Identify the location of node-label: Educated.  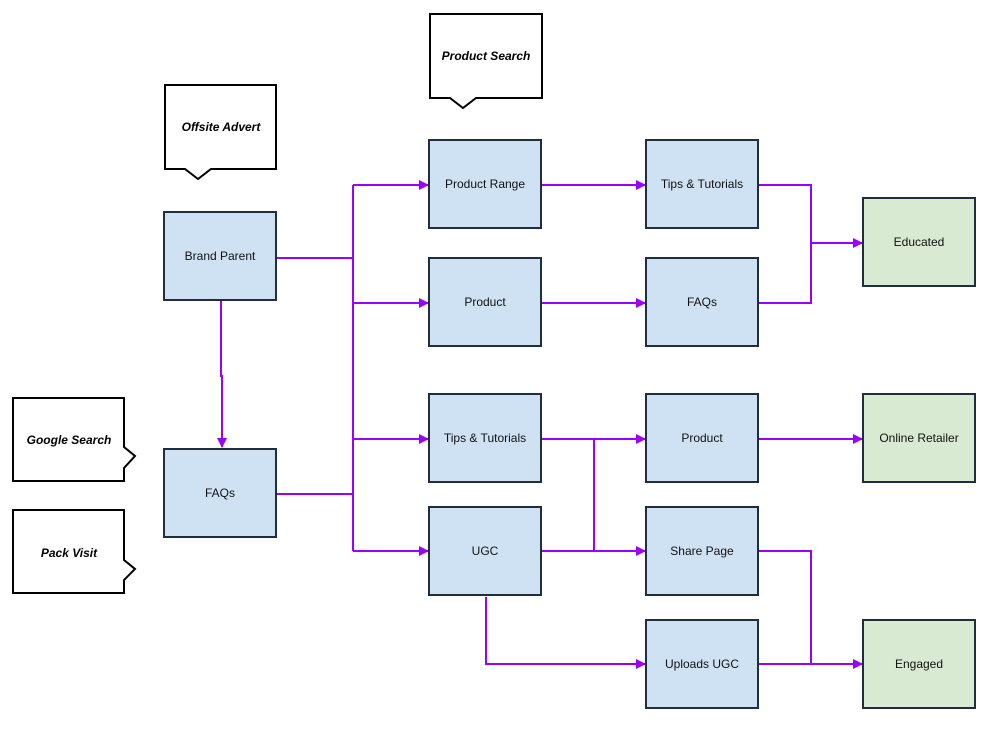
(919, 242).